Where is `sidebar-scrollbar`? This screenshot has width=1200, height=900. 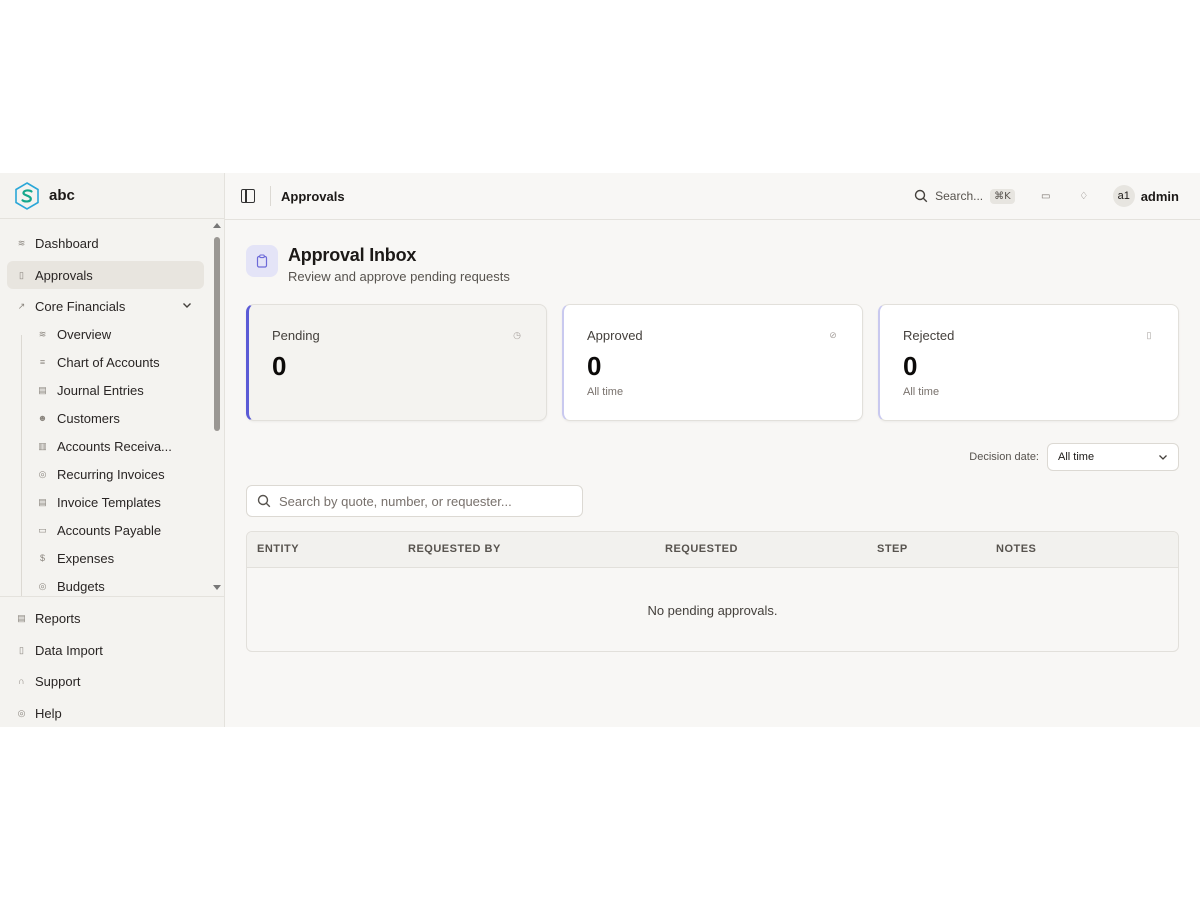
sidebar-scrollbar is located at coordinates (217, 408).